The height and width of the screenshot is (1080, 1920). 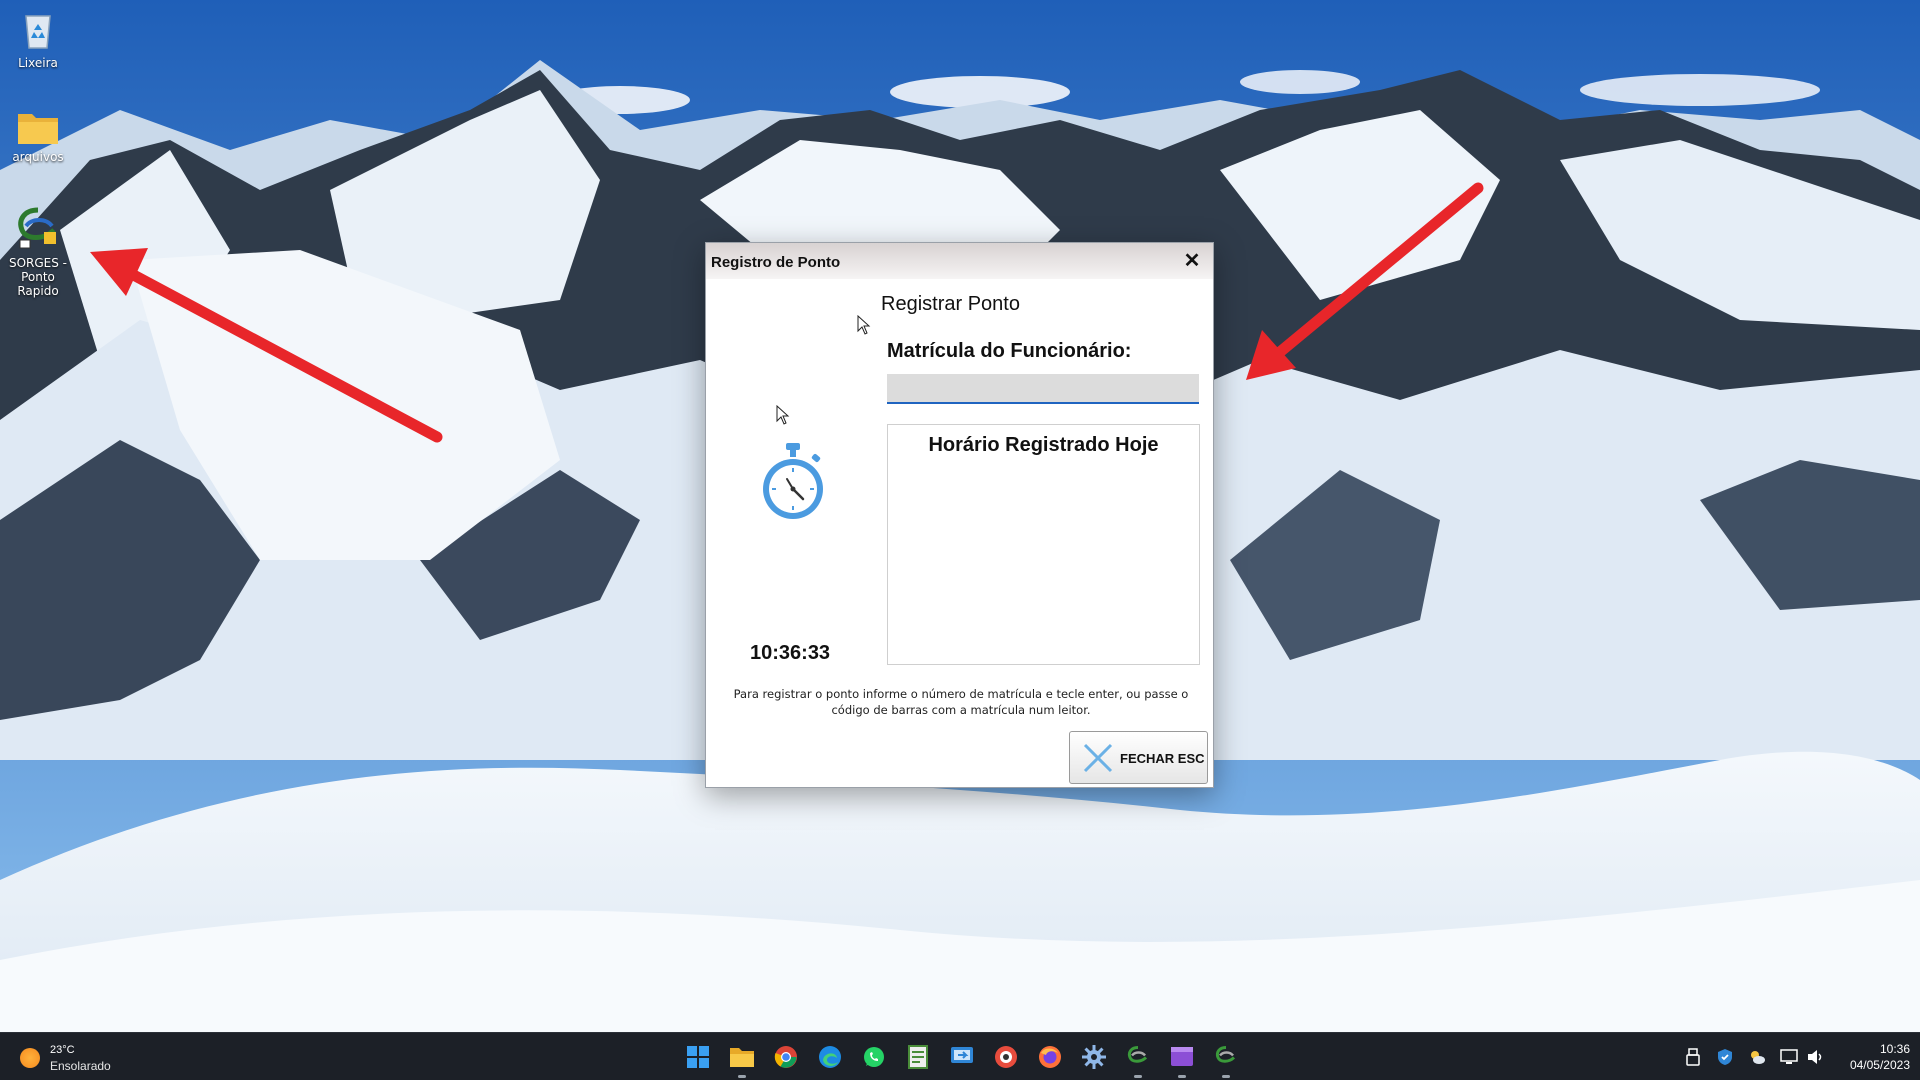 I want to click on whatsapp-icon, so click(x=874, y=1057).